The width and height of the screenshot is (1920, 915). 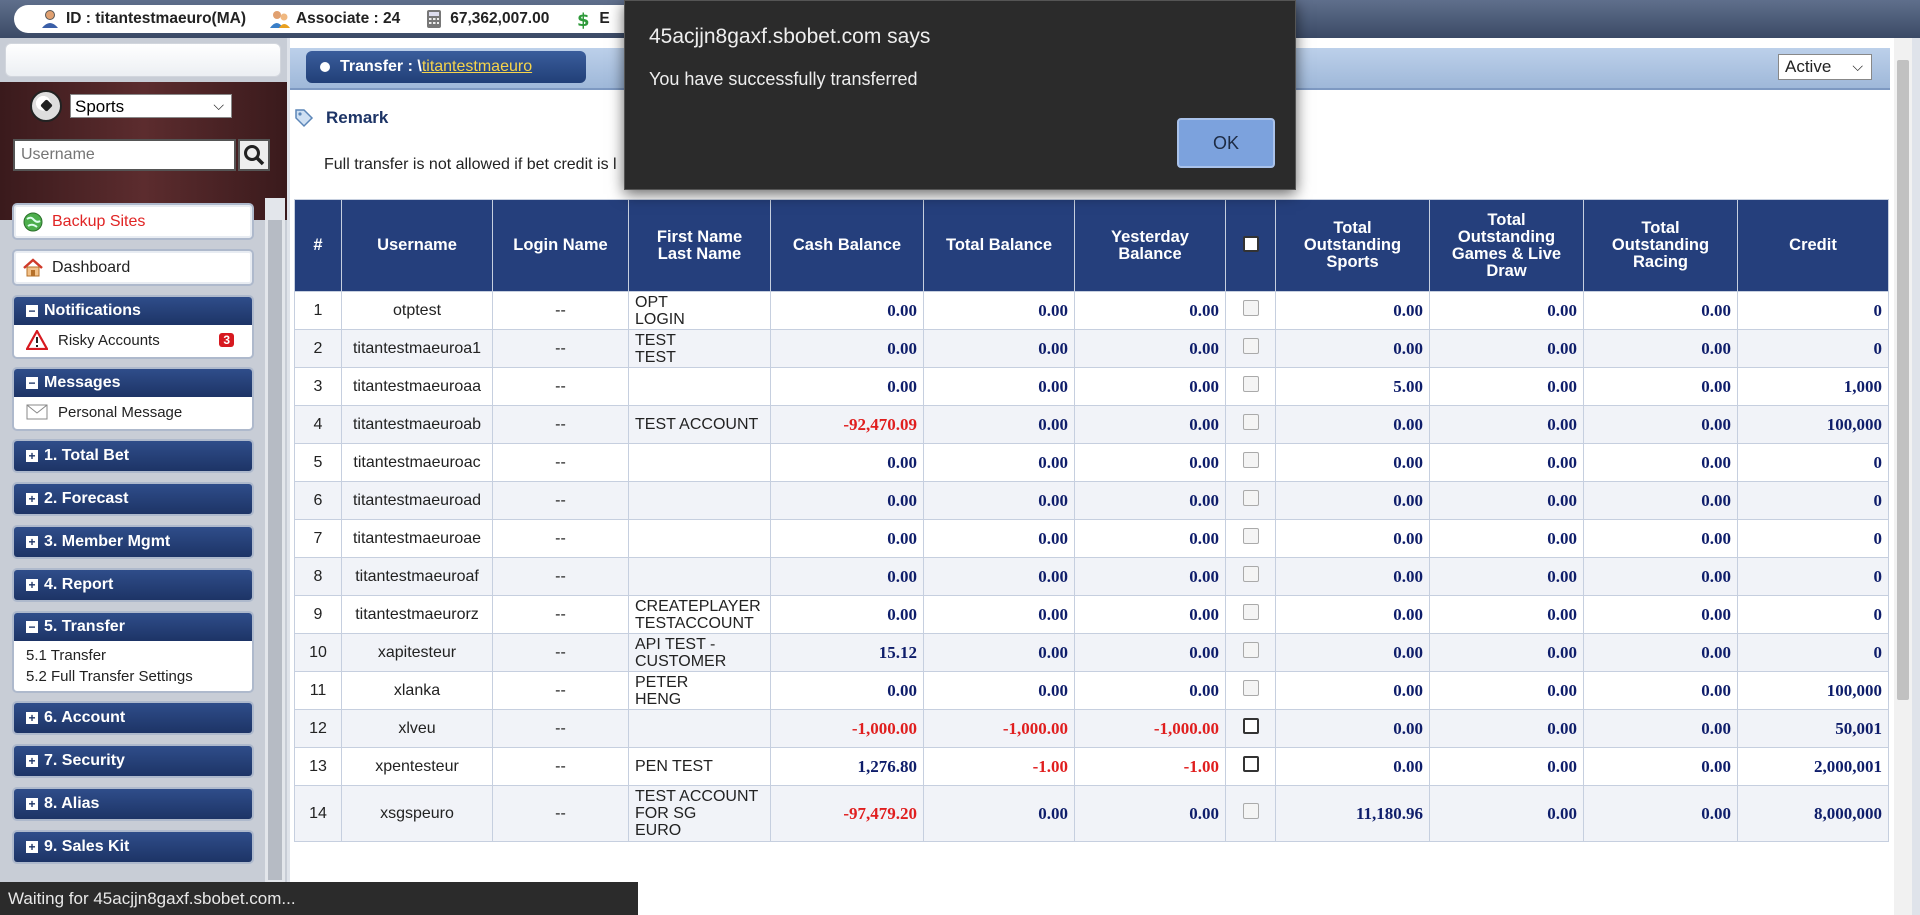 I want to click on alias-group: +8. Alias, so click(x=133, y=804).